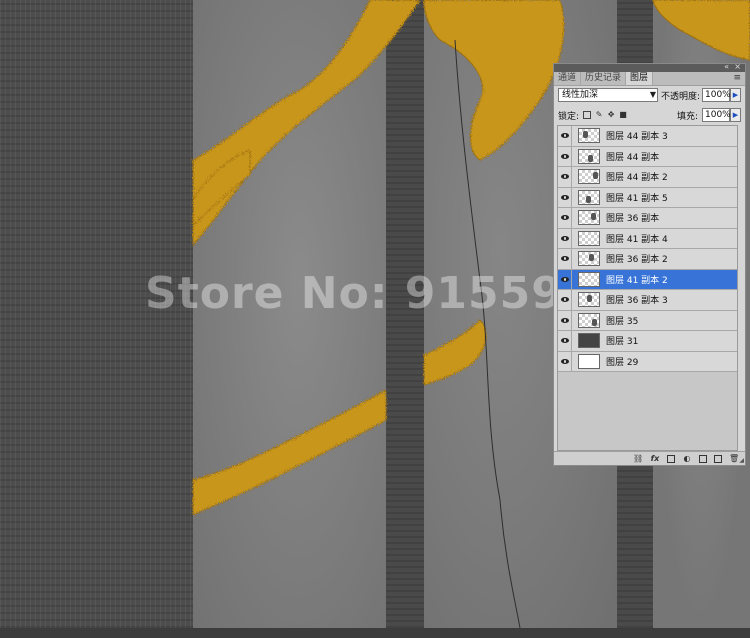  What do you see at coordinates (587, 115) in the screenshot?
I see `lock-transparent-icon` at bounding box center [587, 115].